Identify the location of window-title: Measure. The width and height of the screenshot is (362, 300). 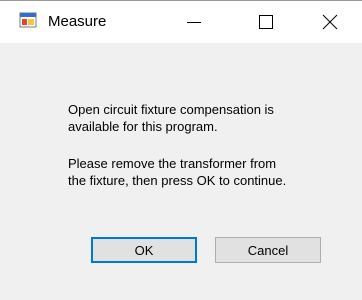
(77, 21).